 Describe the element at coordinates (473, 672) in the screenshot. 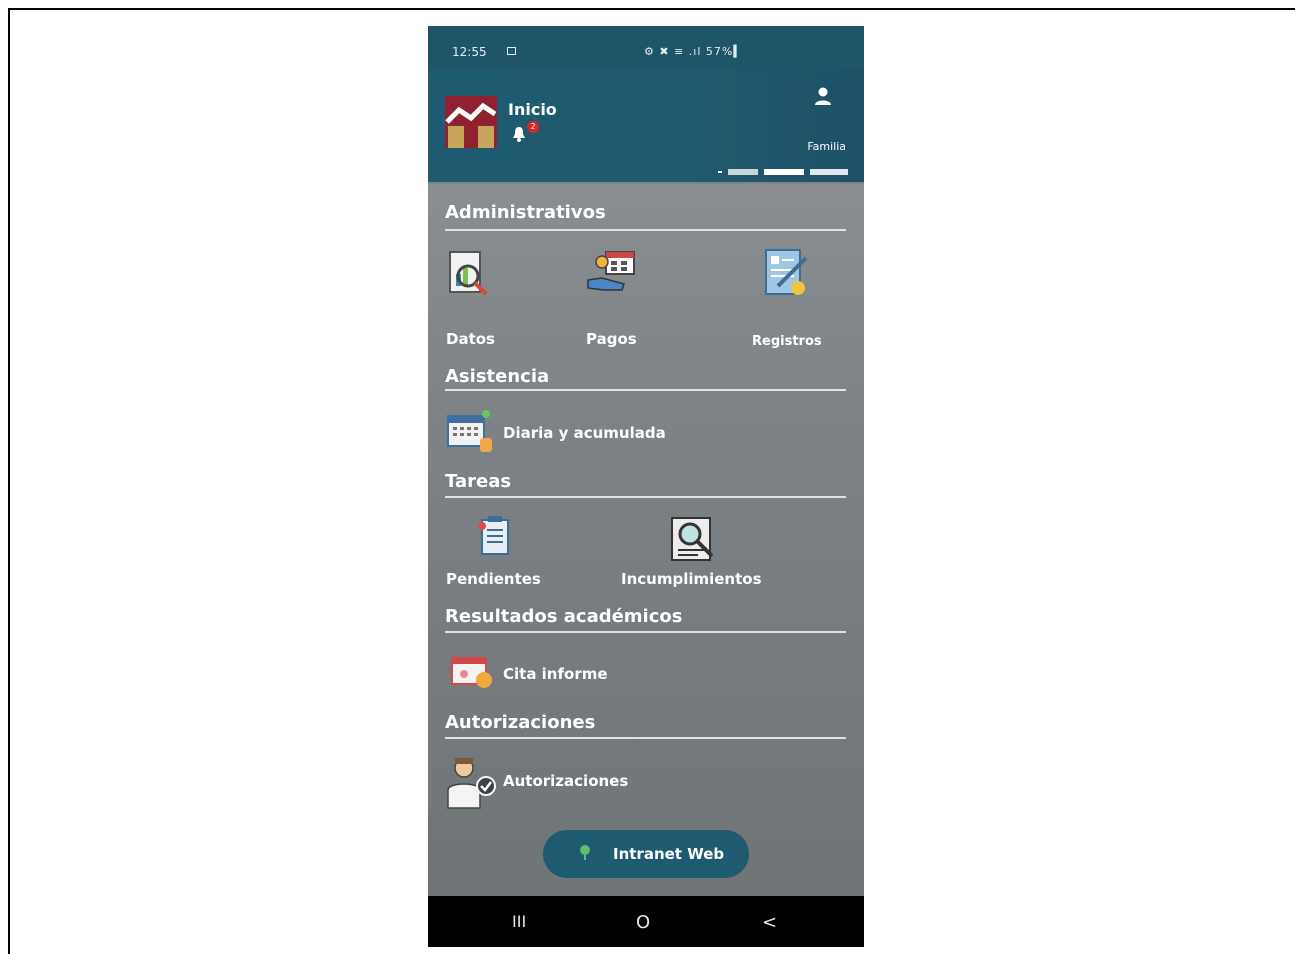

I see `report-meeting-icon` at that location.